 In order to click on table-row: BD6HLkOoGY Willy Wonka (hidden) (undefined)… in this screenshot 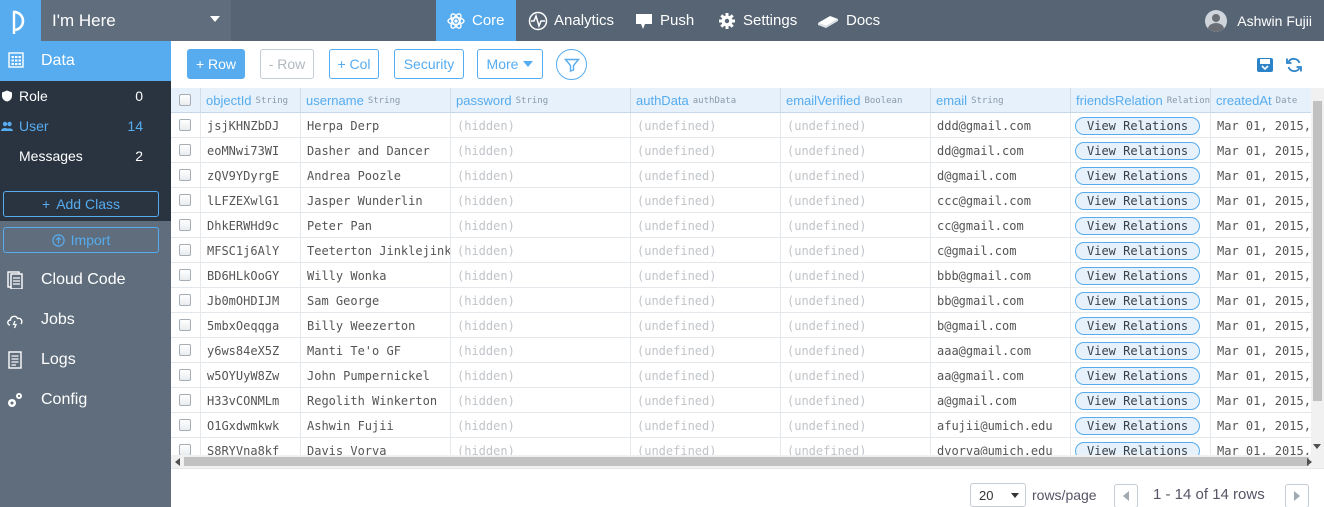, I will do `click(747, 275)`.